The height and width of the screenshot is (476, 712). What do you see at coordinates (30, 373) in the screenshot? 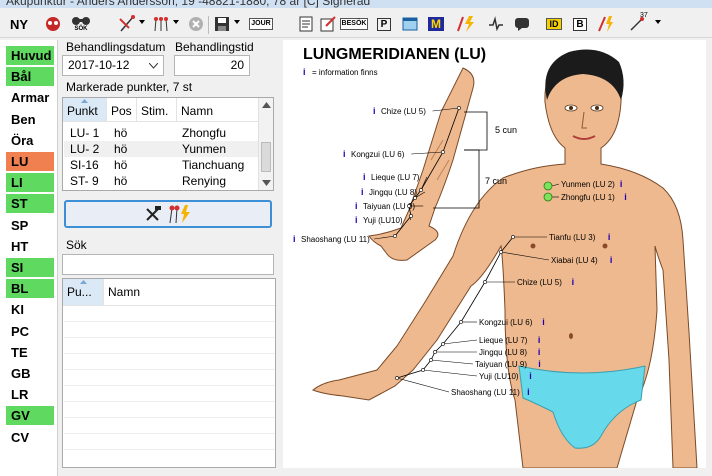
I see `sidebar-item-gb: GB` at bounding box center [30, 373].